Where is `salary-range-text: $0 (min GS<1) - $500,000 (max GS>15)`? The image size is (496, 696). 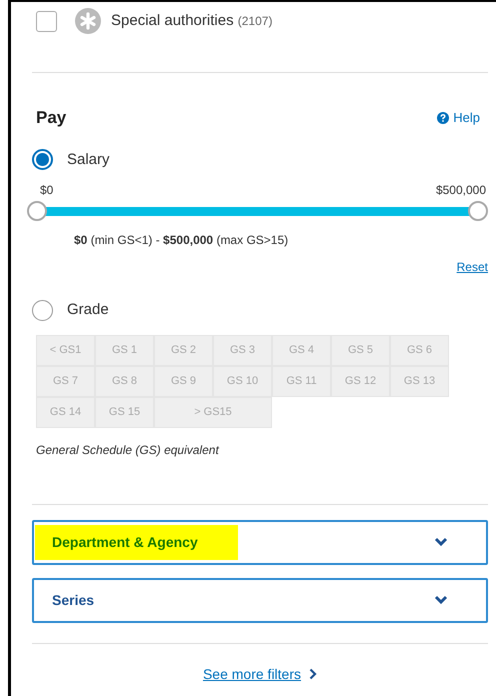 salary-range-text: $0 (min GS<1) - $500,000 (max GS>15) is located at coordinates (181, 240).